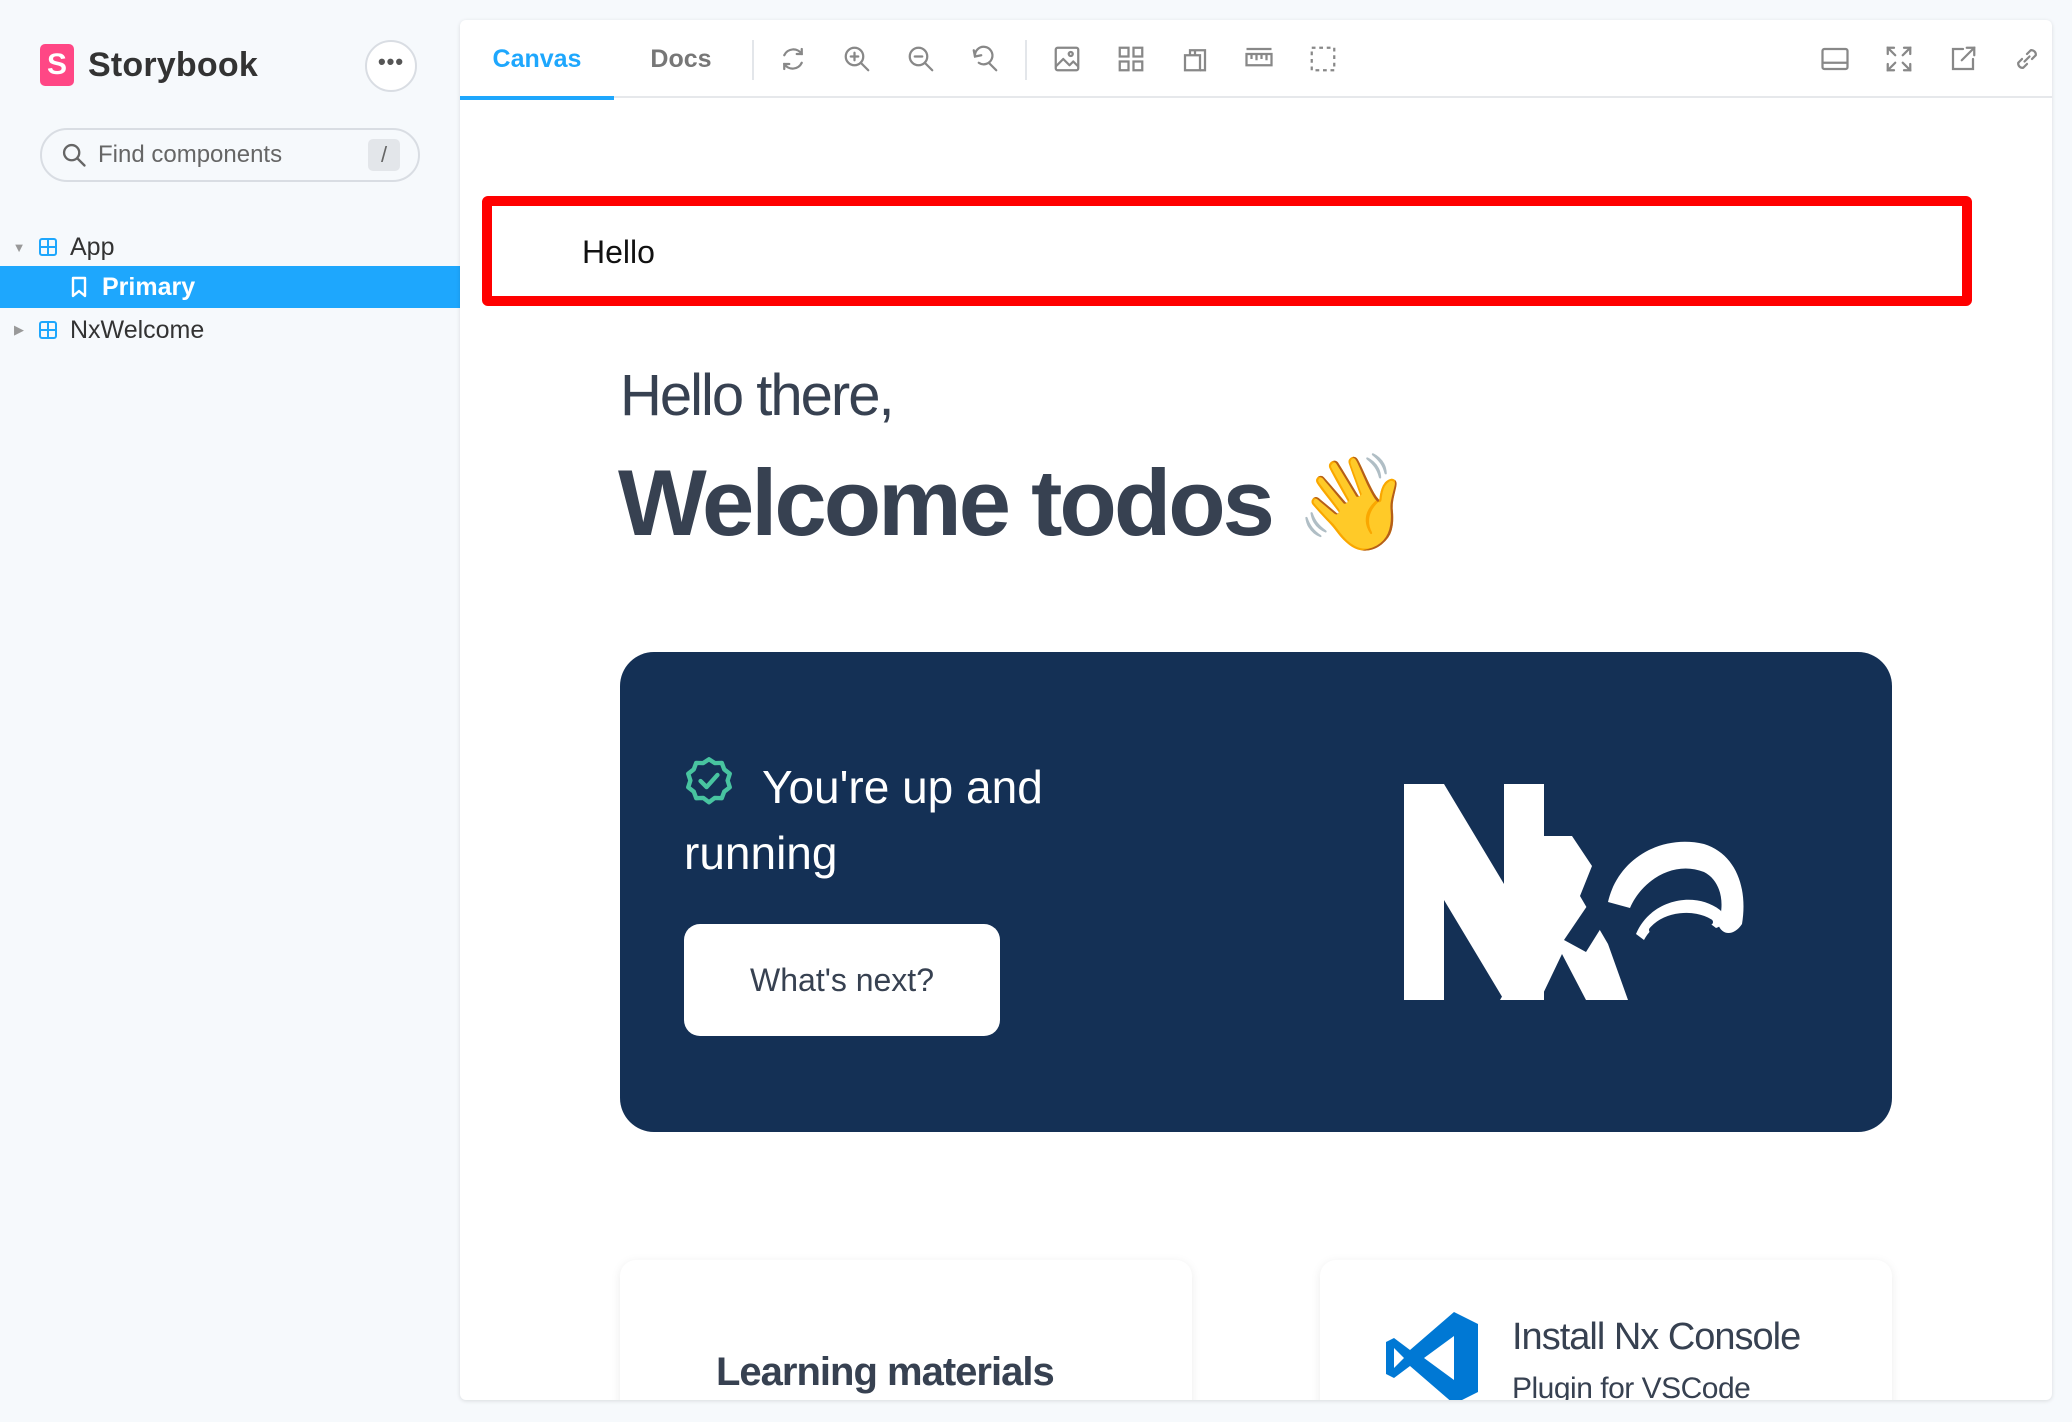  I want to click on search-placeholder: Find components, so click(190, 154).